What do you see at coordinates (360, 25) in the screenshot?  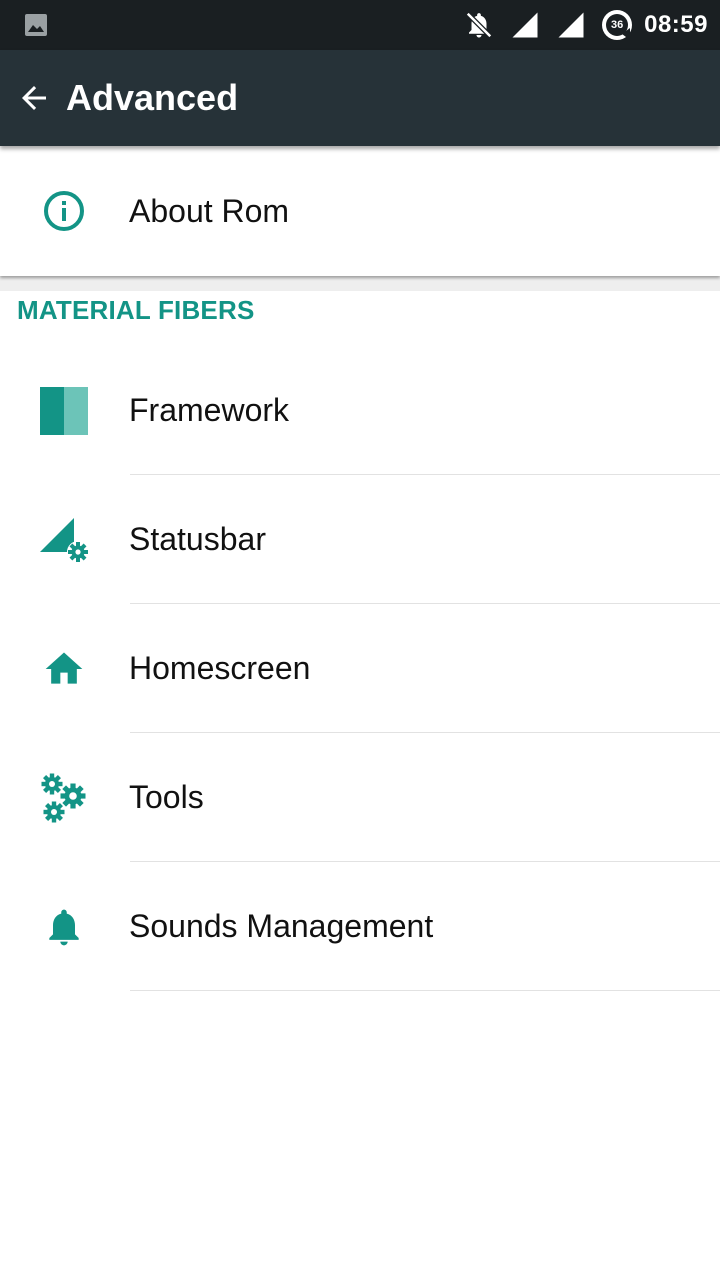 I see `status-bar: 36 08:59` at bounding box center [360, 25].